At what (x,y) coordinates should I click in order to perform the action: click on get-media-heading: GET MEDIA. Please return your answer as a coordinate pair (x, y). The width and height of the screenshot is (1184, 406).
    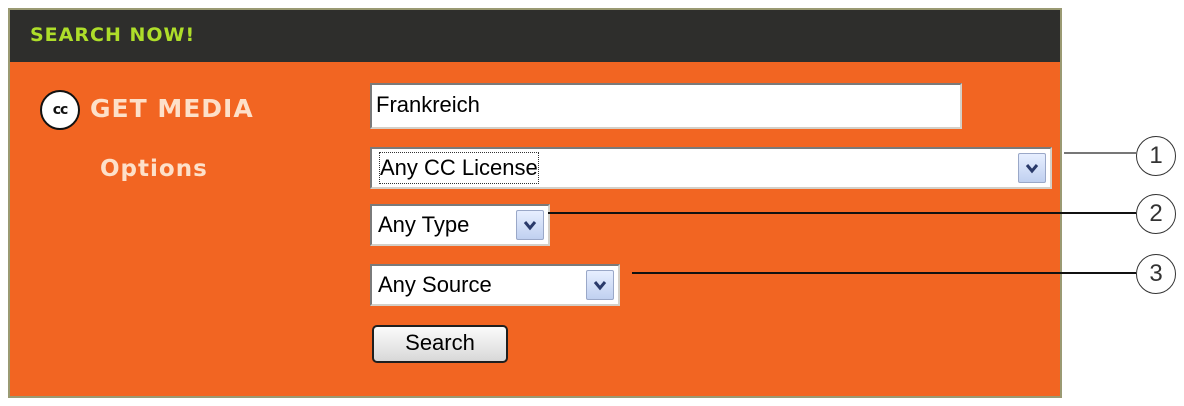
    Looking at the image, I should click on (172, 108).